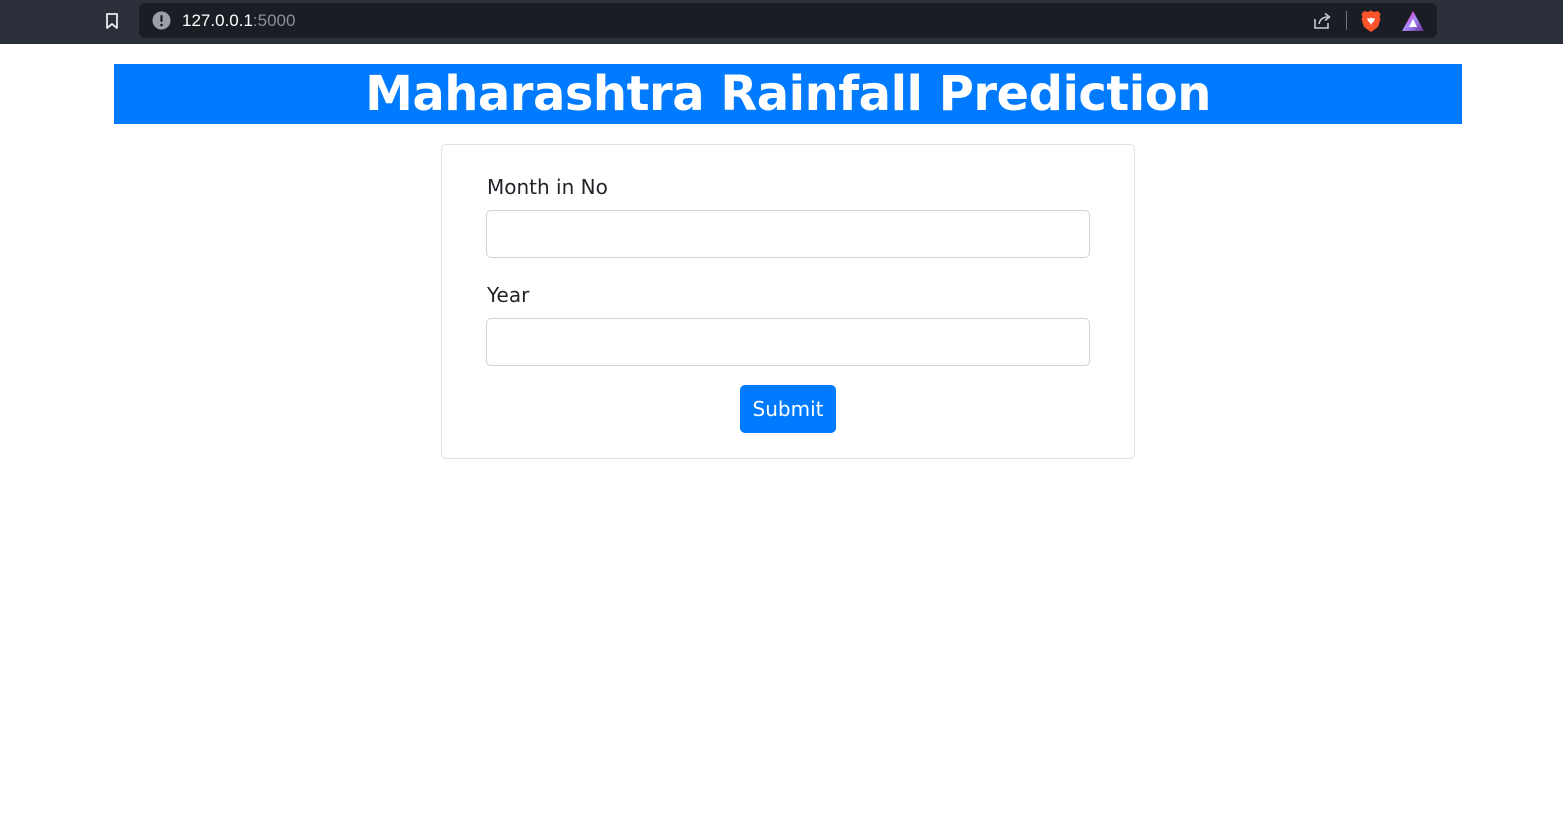 This screenshot has width=1563, height=826. What do you see at coordinates (547, 187) in the screenshot?
I see `month-label: Month in No` at bounding box center [547, 187].